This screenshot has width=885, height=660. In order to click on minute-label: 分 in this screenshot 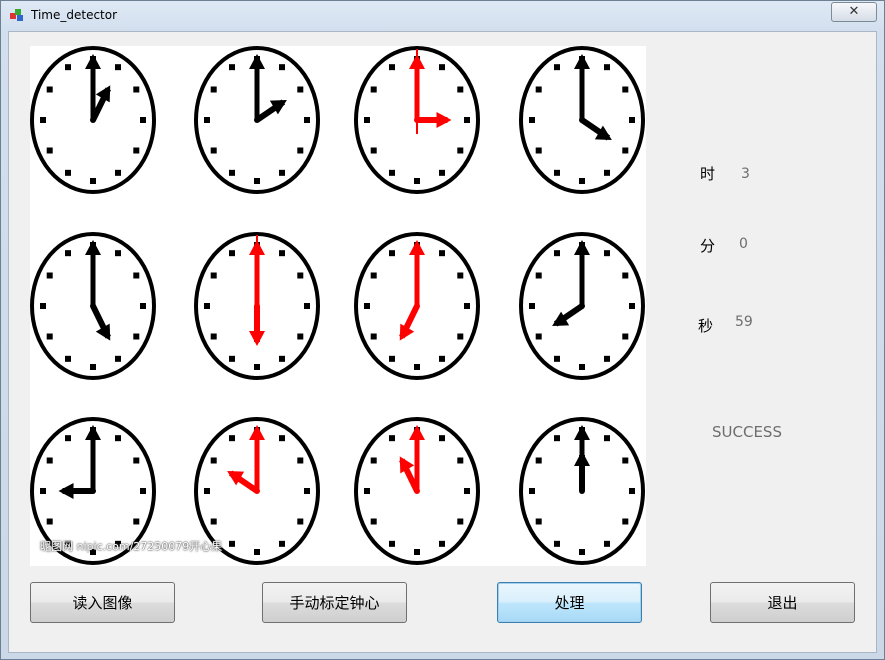, I will do `click(708, 246)`.